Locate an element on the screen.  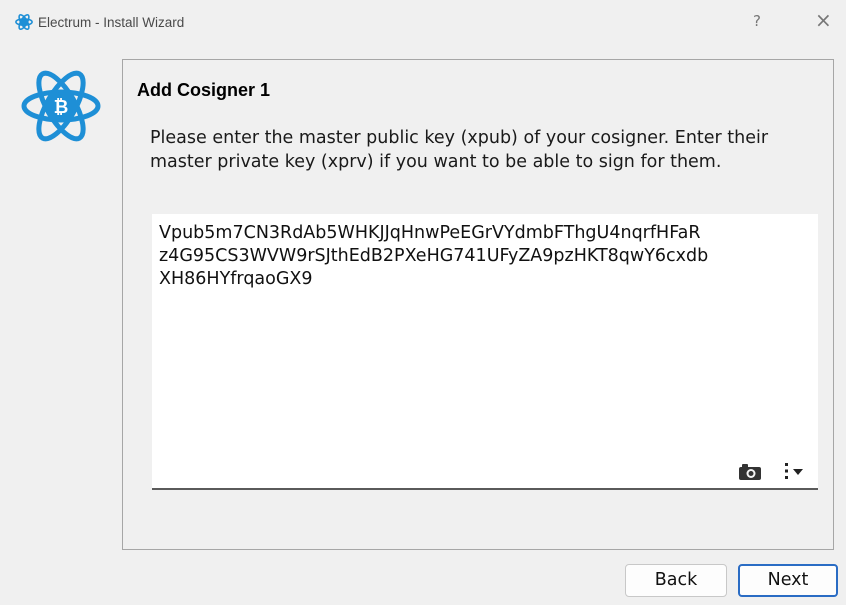
electrum-logo-icon: ₿ is located at coordinates (61, 106).